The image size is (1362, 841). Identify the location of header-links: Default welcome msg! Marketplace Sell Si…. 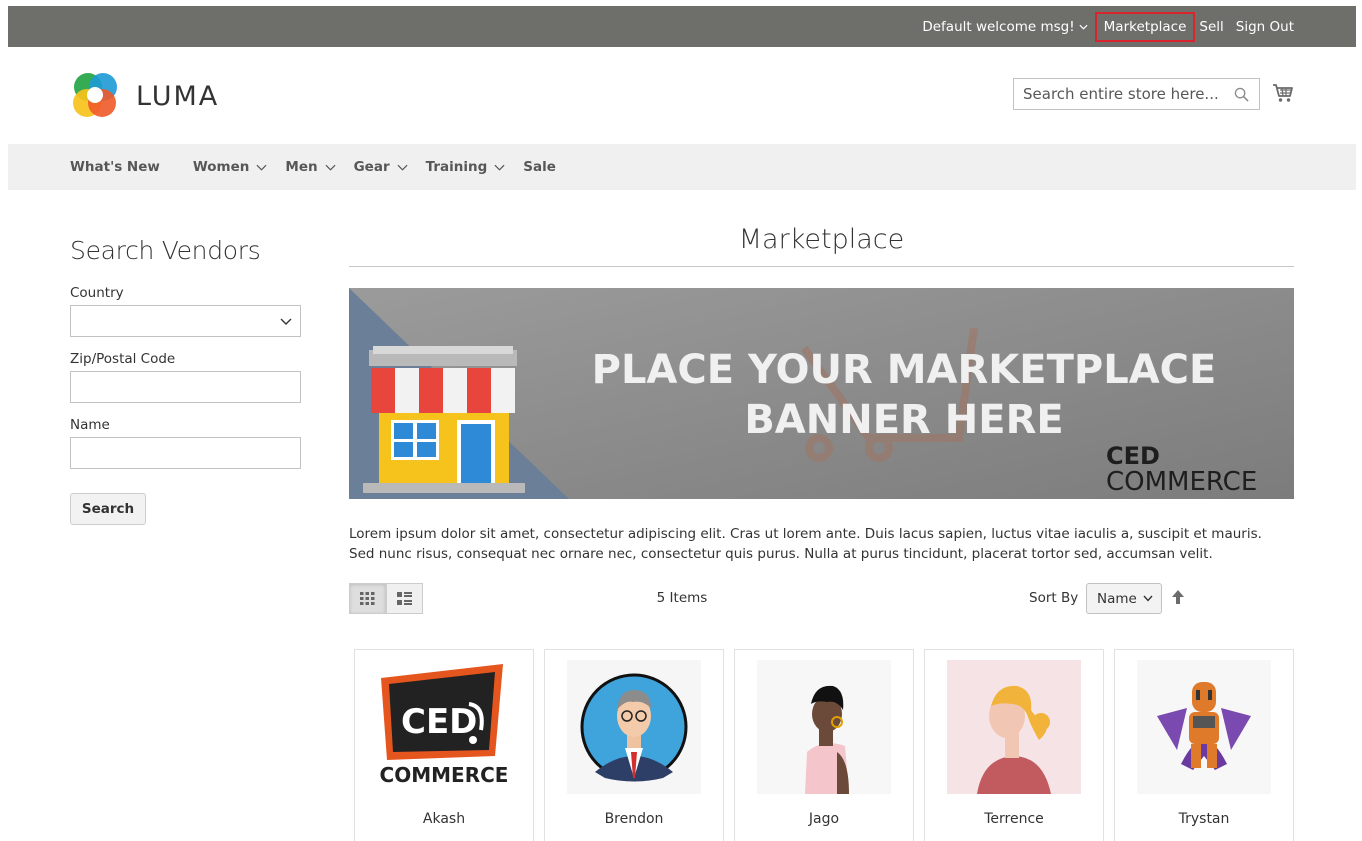
(1108, 26).